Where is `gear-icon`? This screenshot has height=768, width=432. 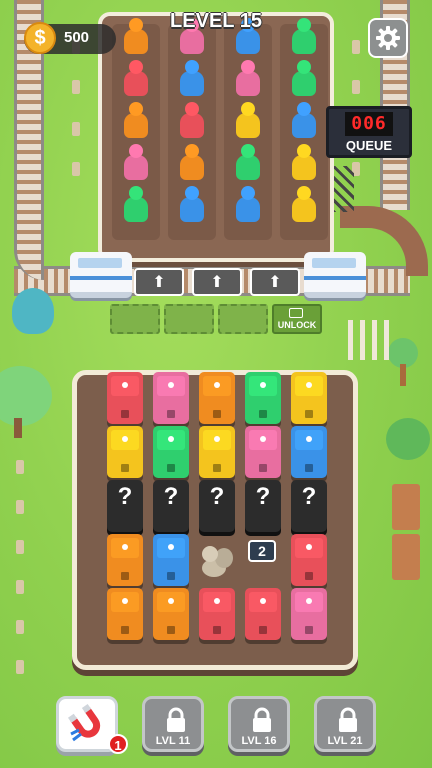
gear-icon is located at coordinates (388, 38).